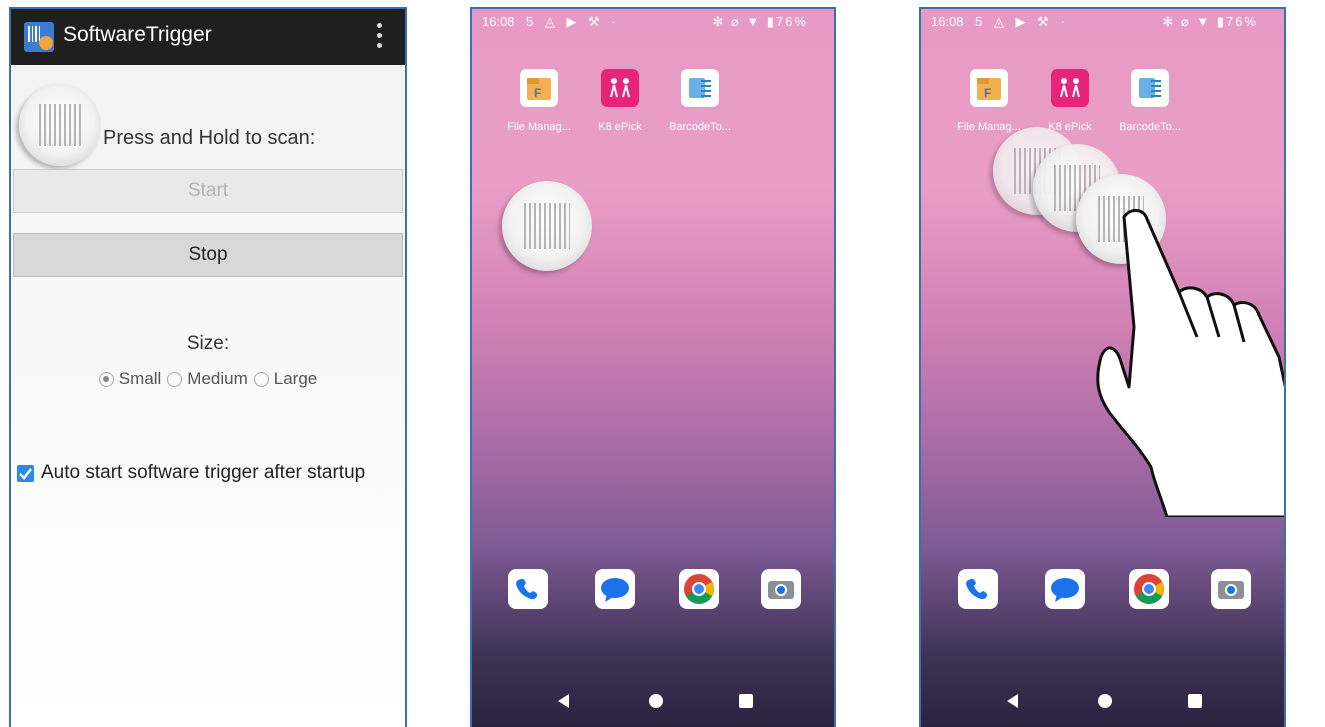  I want to click on checkbox-checked-icon, so click(25, 473).